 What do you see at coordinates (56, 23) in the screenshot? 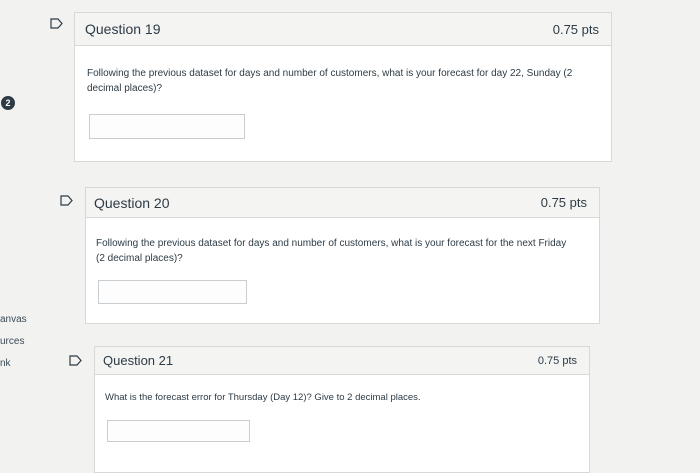
I see `flag-question-19-icon` at bounding box center [56, 23].